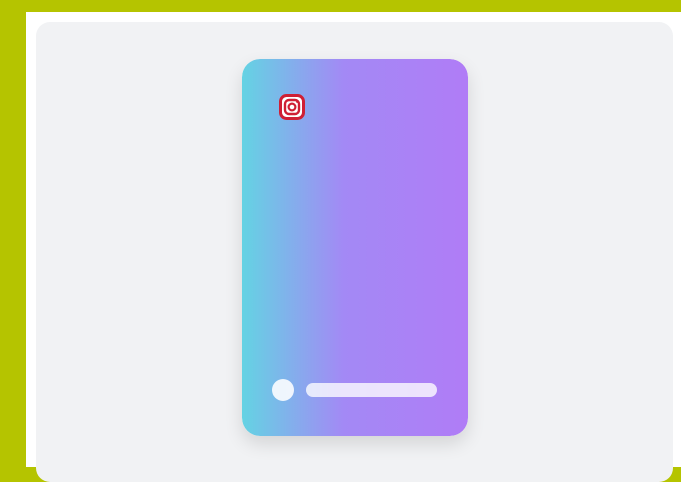  I want to click on caption-placeholder, so click(371, 390).